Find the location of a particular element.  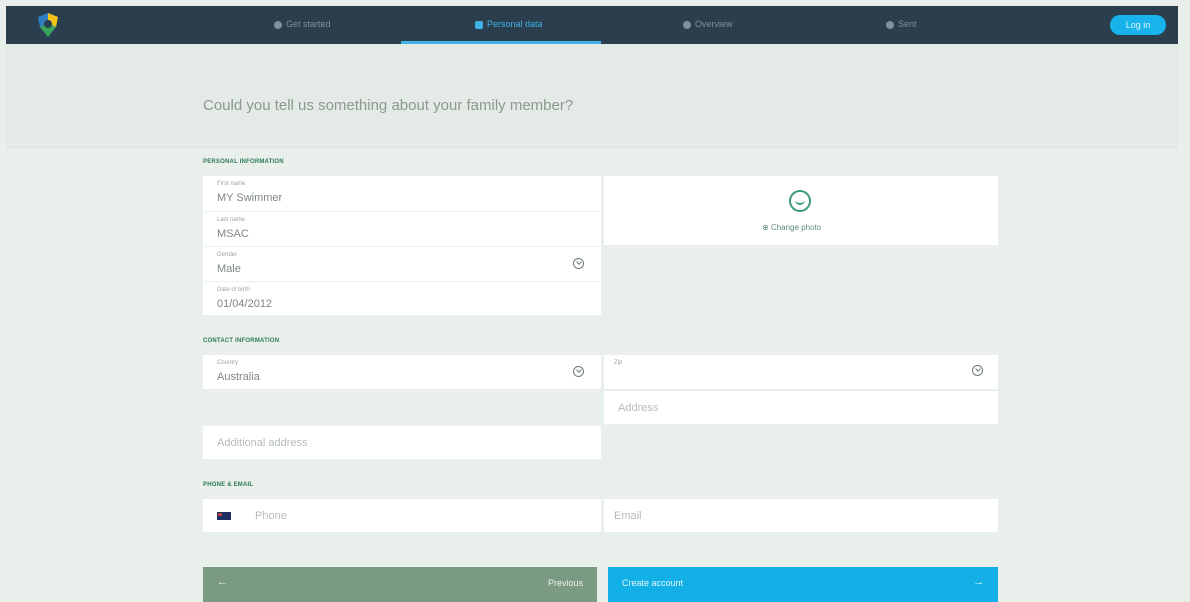

change-photo-link: ⊕ Change photo is located at coordinates (791, 227).